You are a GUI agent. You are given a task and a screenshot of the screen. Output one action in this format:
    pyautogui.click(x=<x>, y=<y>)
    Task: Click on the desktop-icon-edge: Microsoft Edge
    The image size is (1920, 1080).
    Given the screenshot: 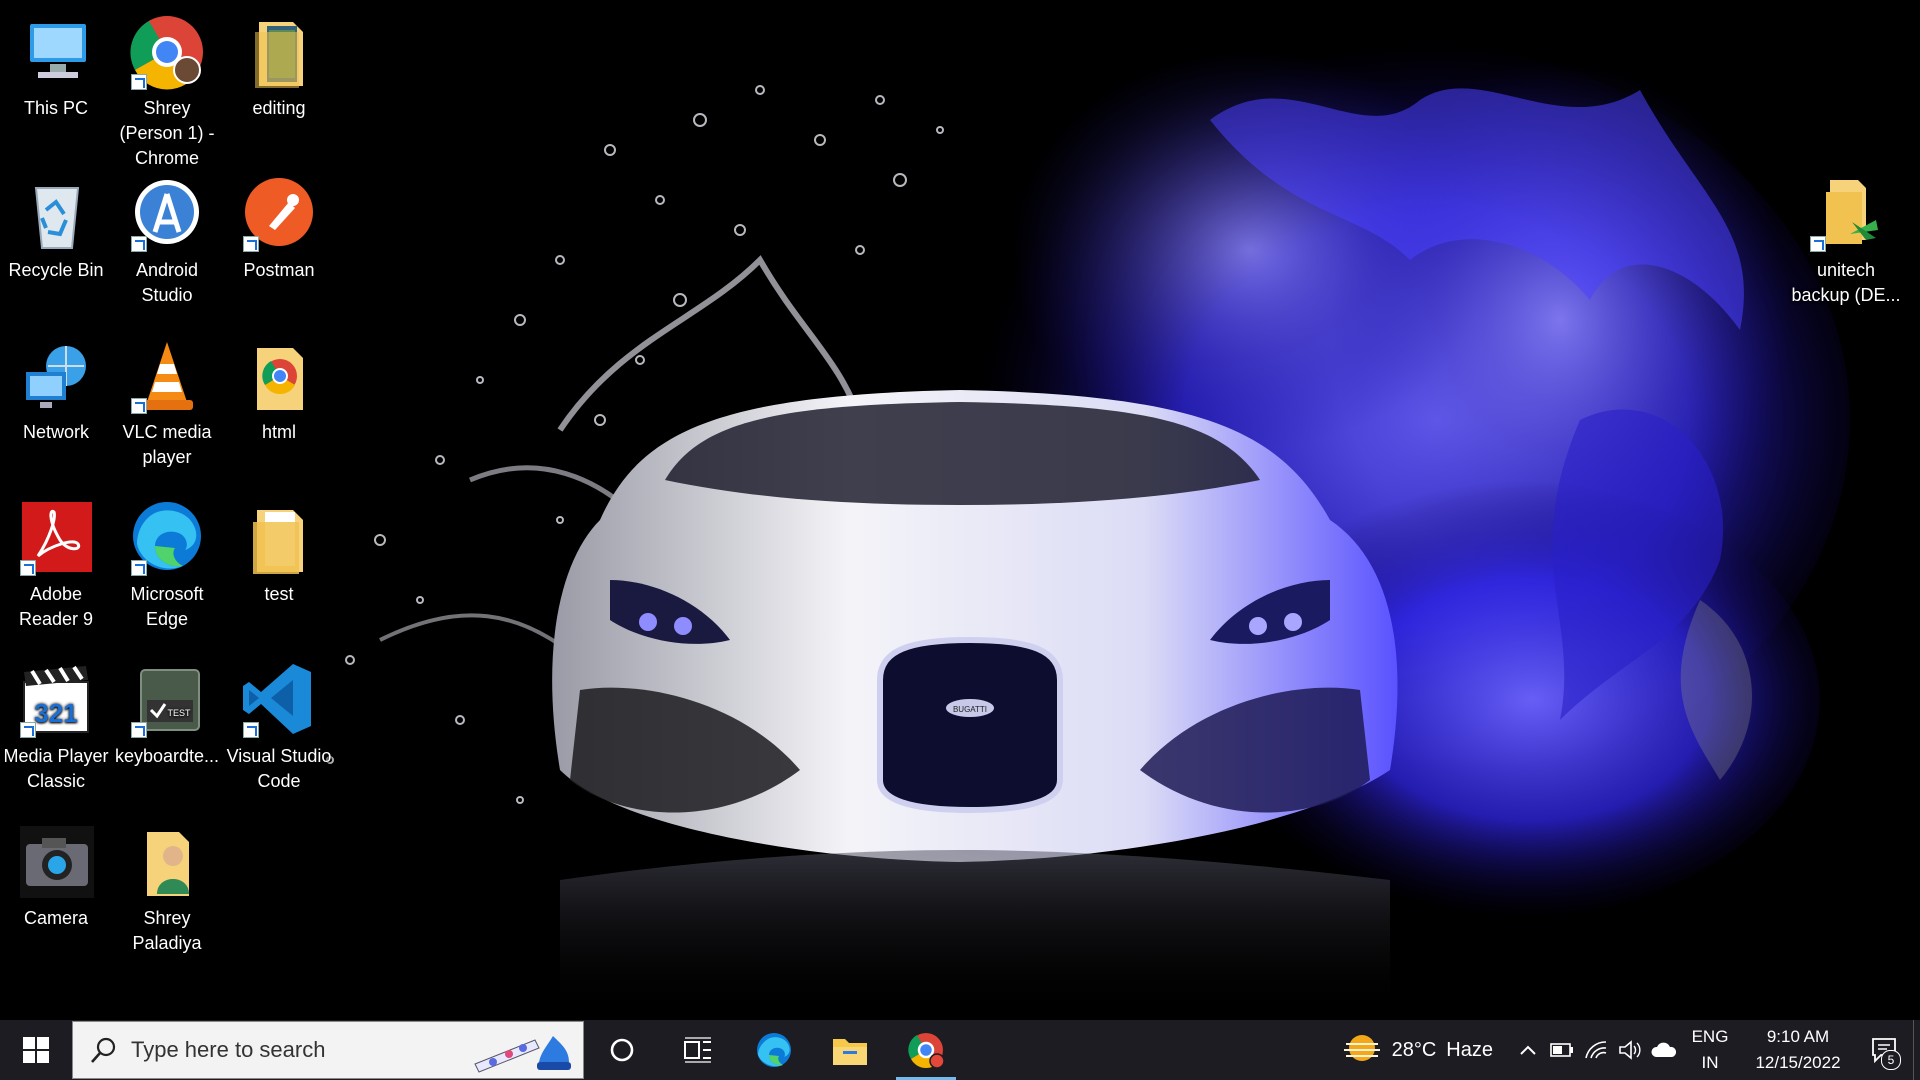 What is the action you would take?
    pyautogui.click(x=167, y=565)
    